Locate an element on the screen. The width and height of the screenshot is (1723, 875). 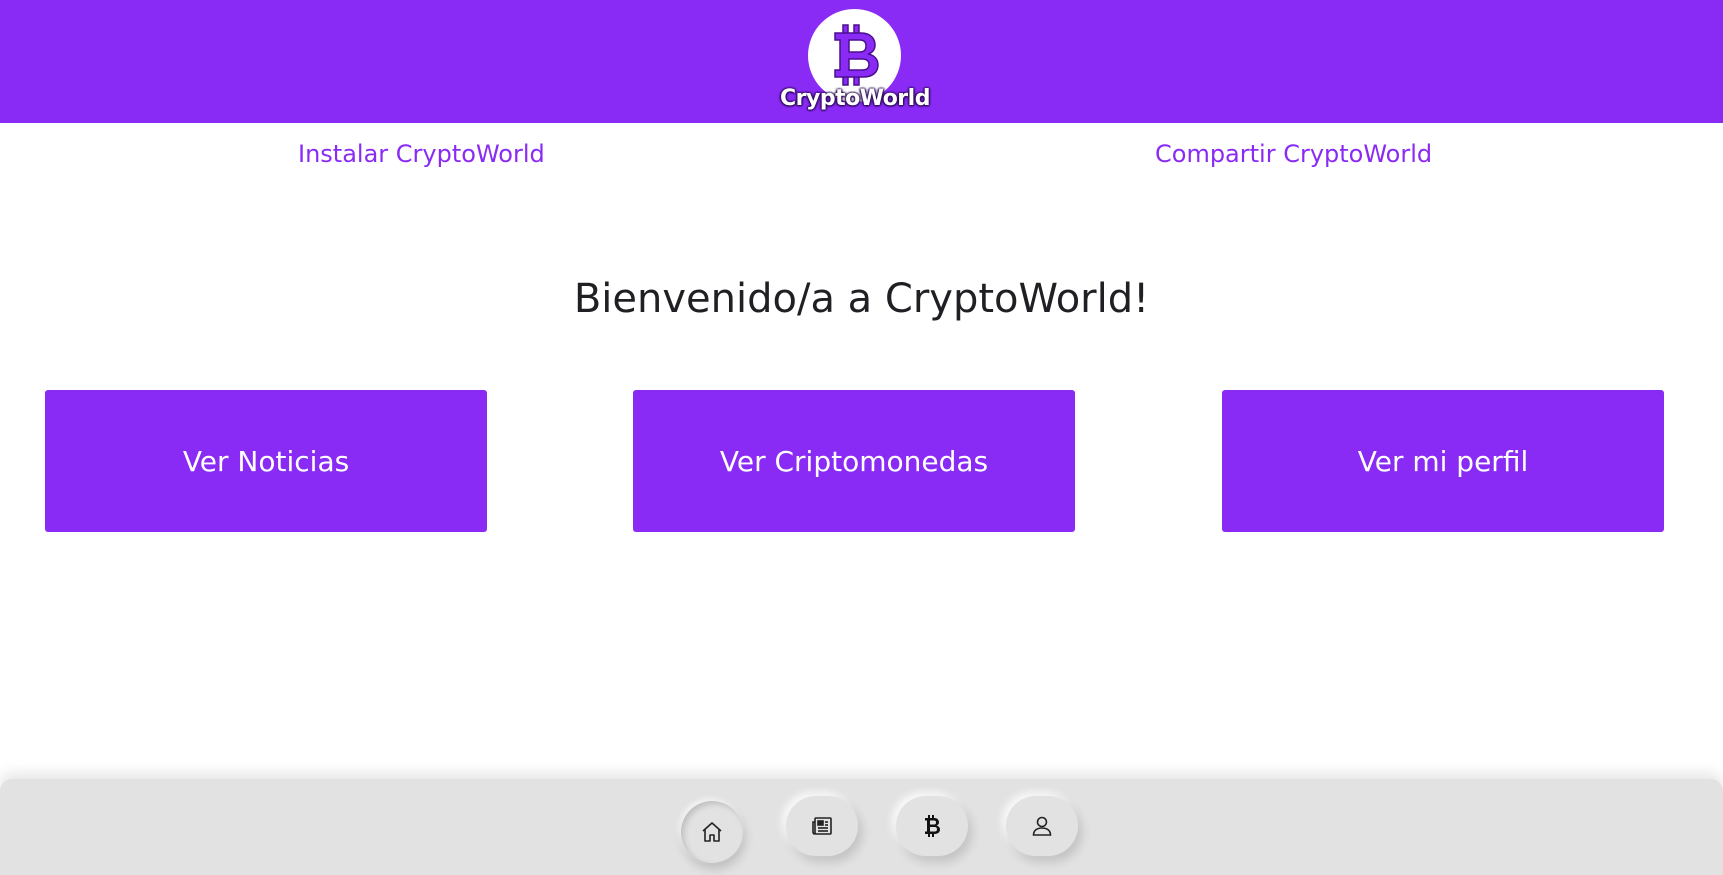
nav-crypto-button is located at coordinates (932, 826).